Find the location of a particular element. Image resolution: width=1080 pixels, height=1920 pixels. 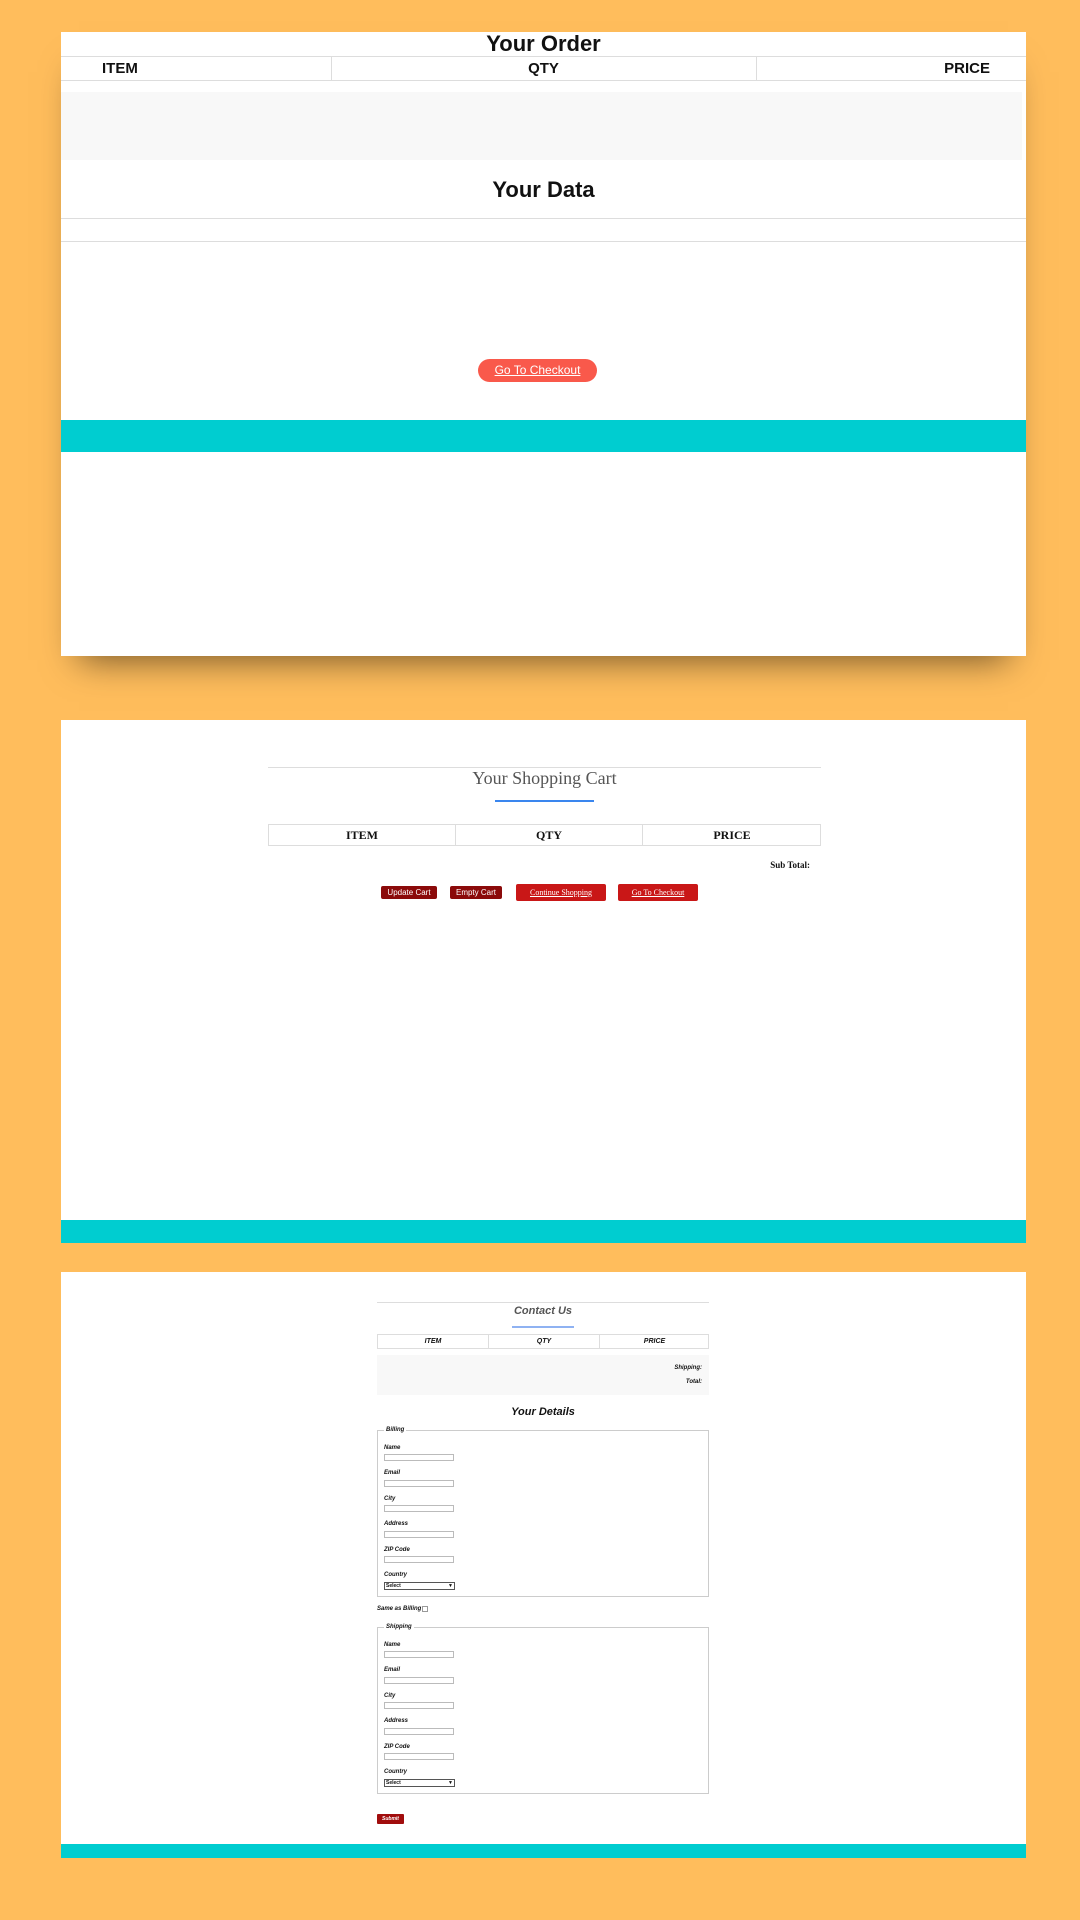

contact-title: Contact Us is located at coordinates (543, 1311).